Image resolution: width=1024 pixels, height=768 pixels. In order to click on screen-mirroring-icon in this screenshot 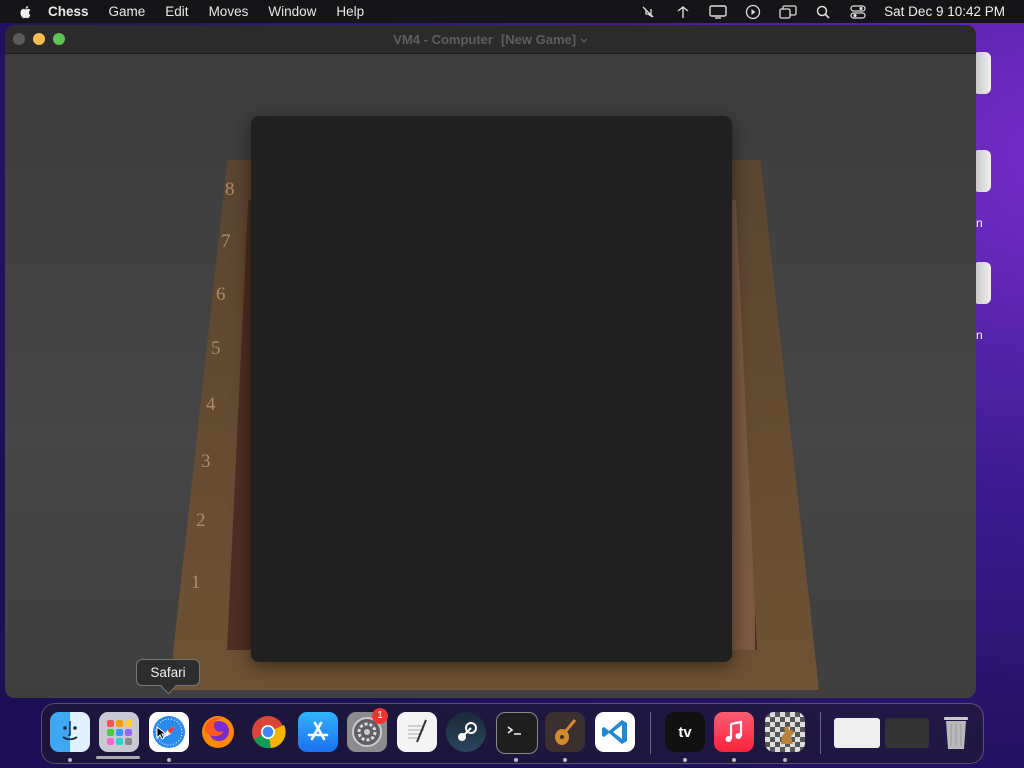, I will do `click(788, 12)`.